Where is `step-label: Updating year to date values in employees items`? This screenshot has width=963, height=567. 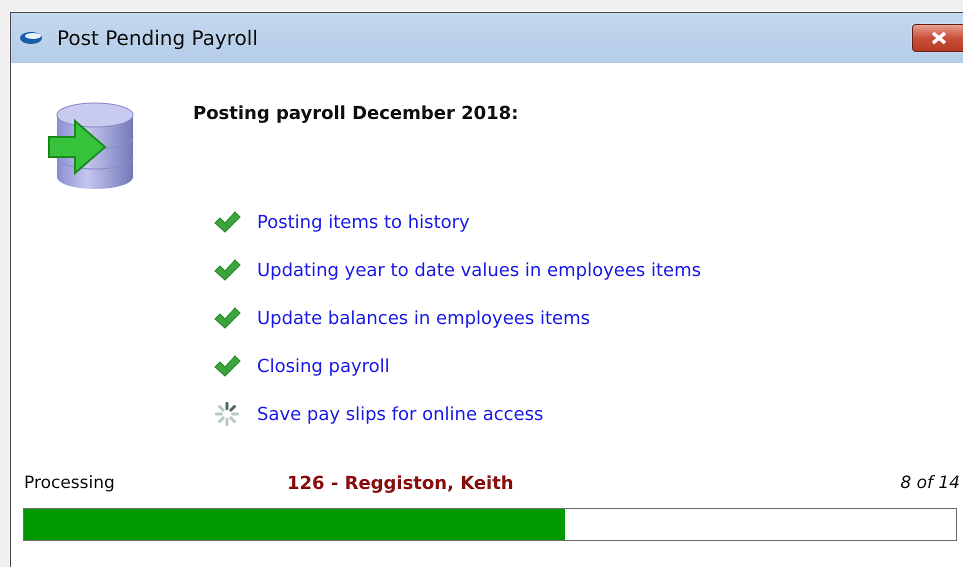
step-label: Updating year to date values in employees items is located at coordinates (479, 270).